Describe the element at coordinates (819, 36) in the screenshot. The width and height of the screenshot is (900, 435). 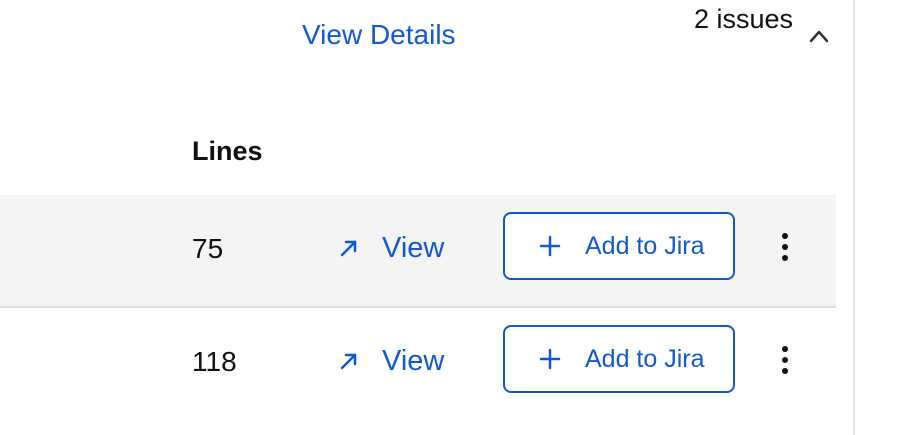
I see `chevron-up-icon` at that location.